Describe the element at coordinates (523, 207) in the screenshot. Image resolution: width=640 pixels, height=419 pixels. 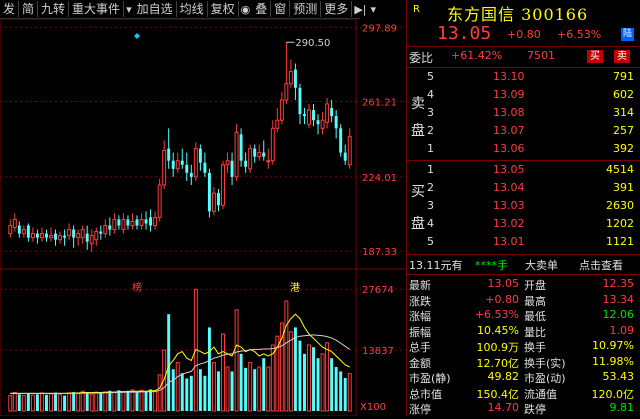
I see `buy-row: 3 13.03 2630` at that location.